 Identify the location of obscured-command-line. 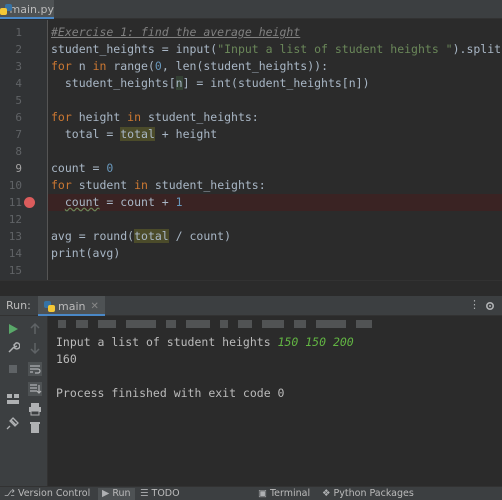
(273, 325).